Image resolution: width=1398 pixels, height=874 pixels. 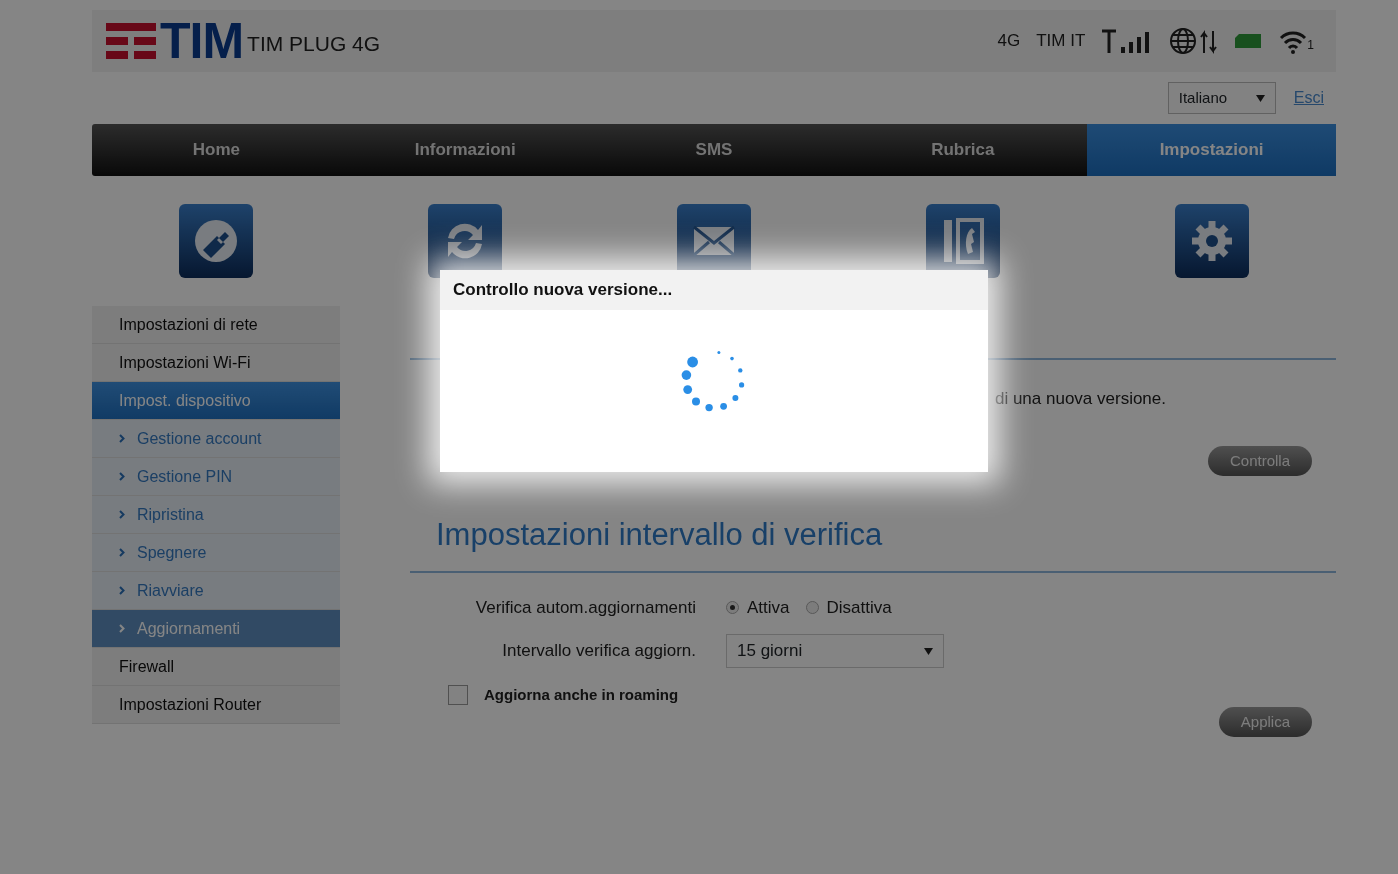 I want to click on sidebar-subitem: Gestione PIN, so click(x=216, y=477).